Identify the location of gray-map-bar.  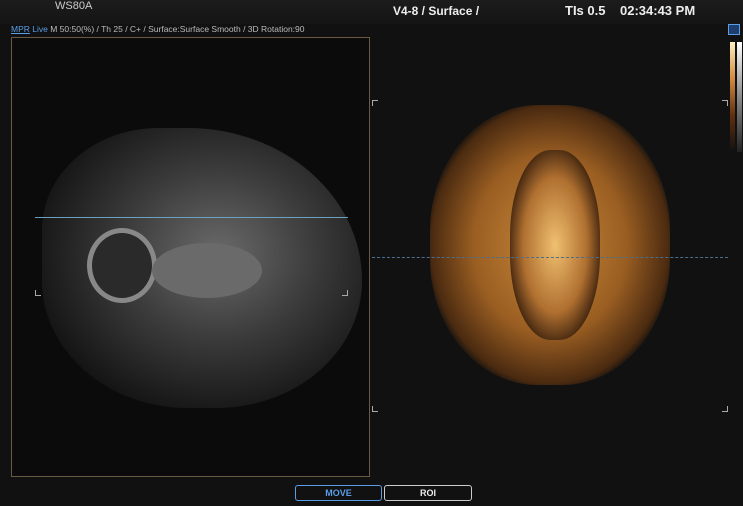
(739, 97).